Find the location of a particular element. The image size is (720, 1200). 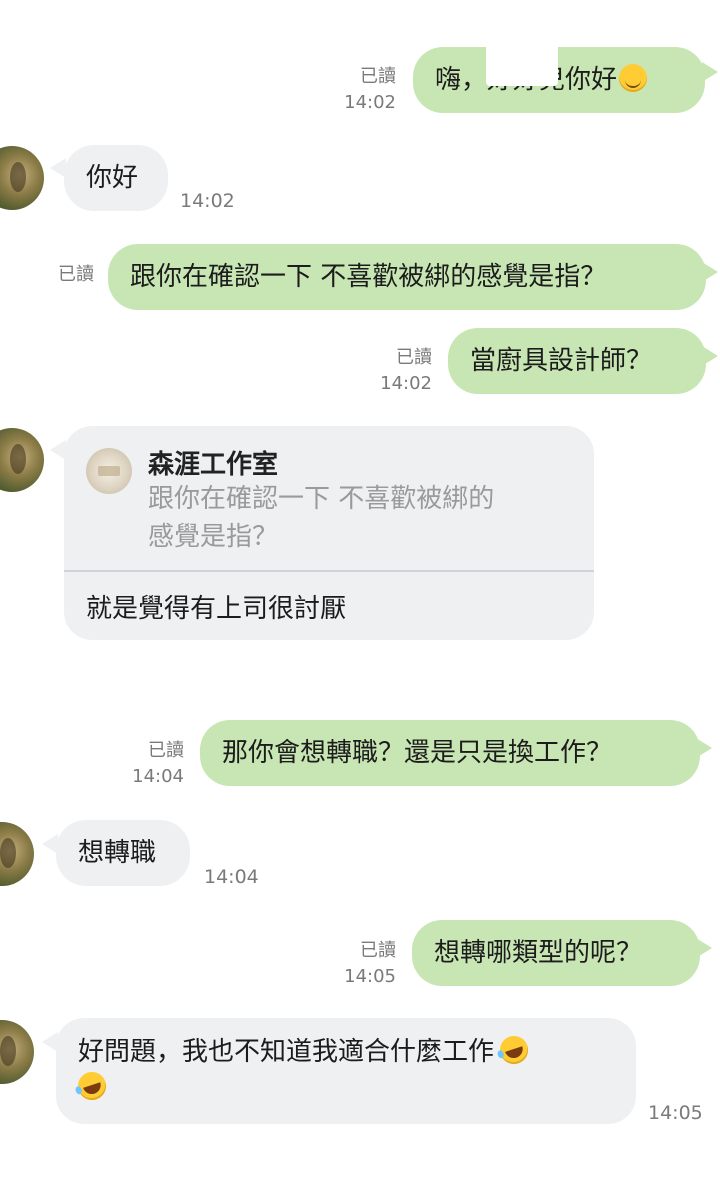

read-receipt-block: 已讀 is located at coordinates (67, 275).